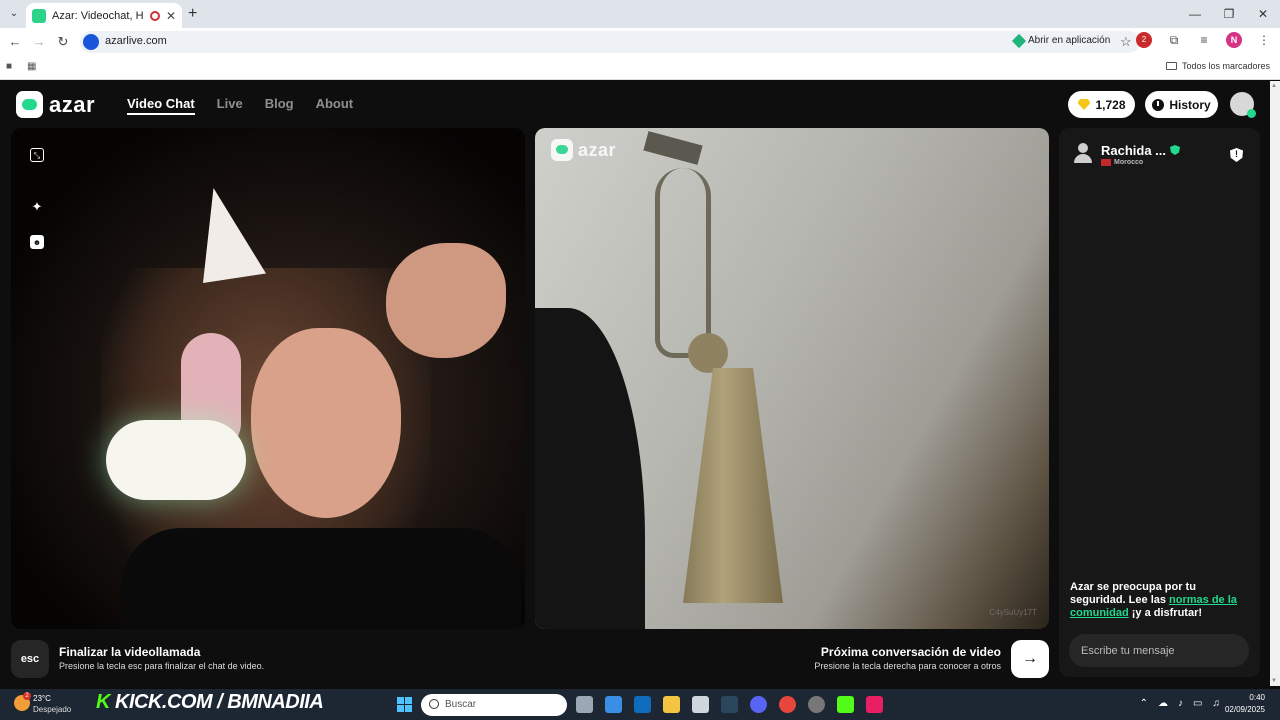 The image size is (1280, 720). Describe the element at coordinates (11, 67) in the screenshot. I see `bookmark-app-icon: ■` at that location.